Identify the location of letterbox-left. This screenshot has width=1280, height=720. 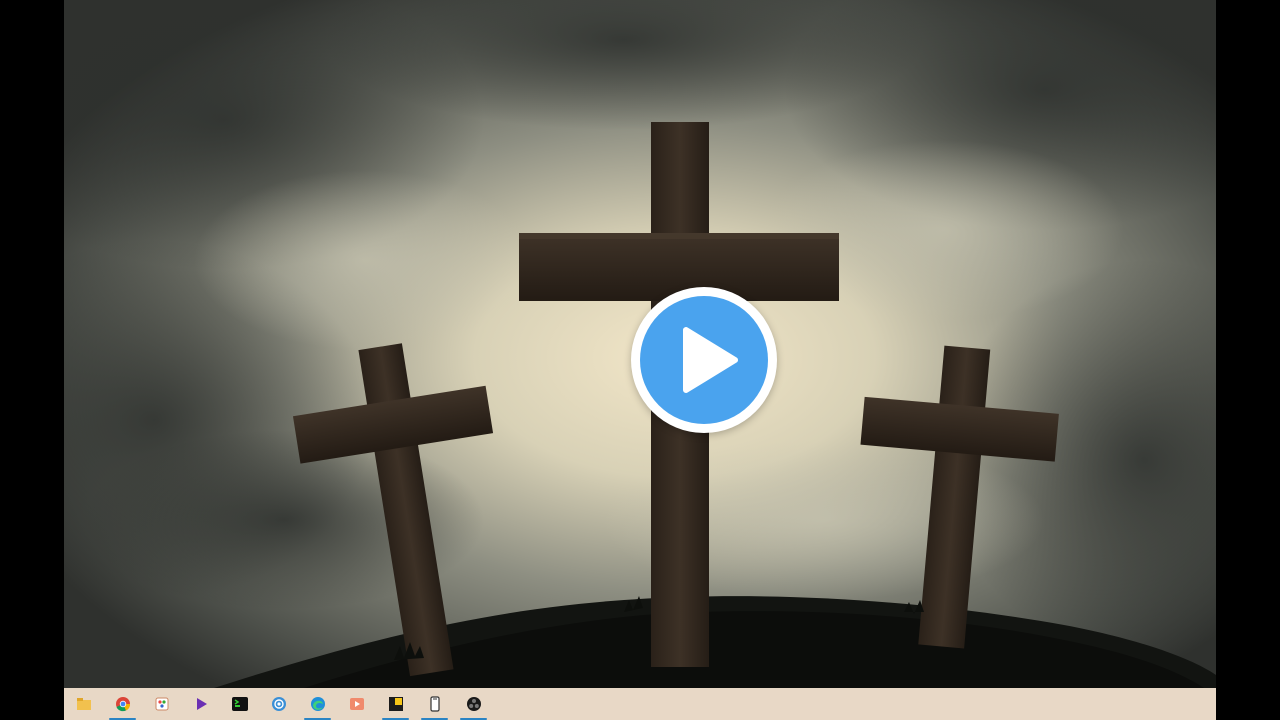
(32, 360).